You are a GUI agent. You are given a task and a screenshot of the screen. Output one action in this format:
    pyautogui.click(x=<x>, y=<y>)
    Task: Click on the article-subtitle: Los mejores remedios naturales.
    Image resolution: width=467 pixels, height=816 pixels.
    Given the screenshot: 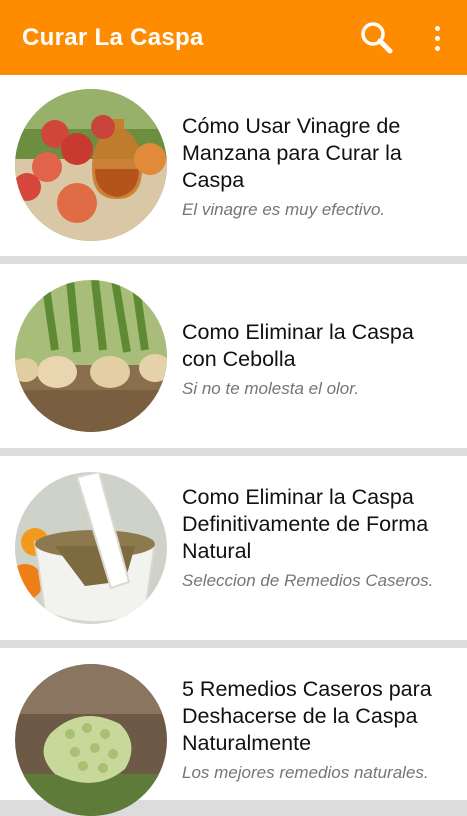 What is the action you would take?
    pyautogui.click(x=305, y=772)
    